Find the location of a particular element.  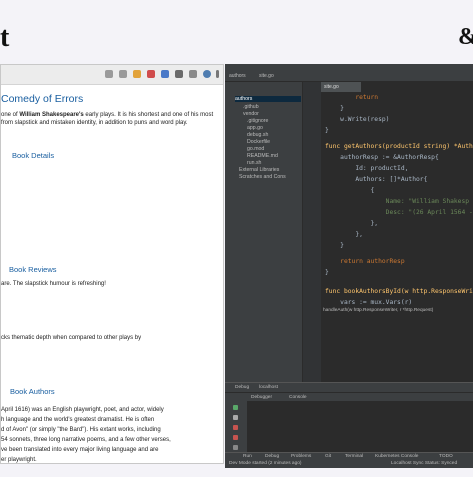

bookmark-icon is located at coordinates (123, 74).